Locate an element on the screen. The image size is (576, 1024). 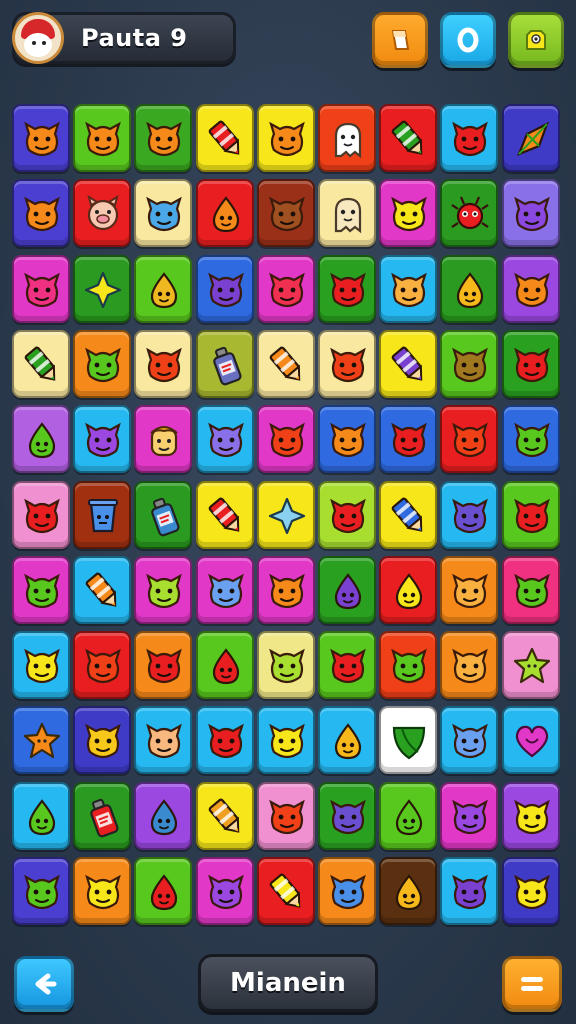
back-button is located at coordinates (44, 984).